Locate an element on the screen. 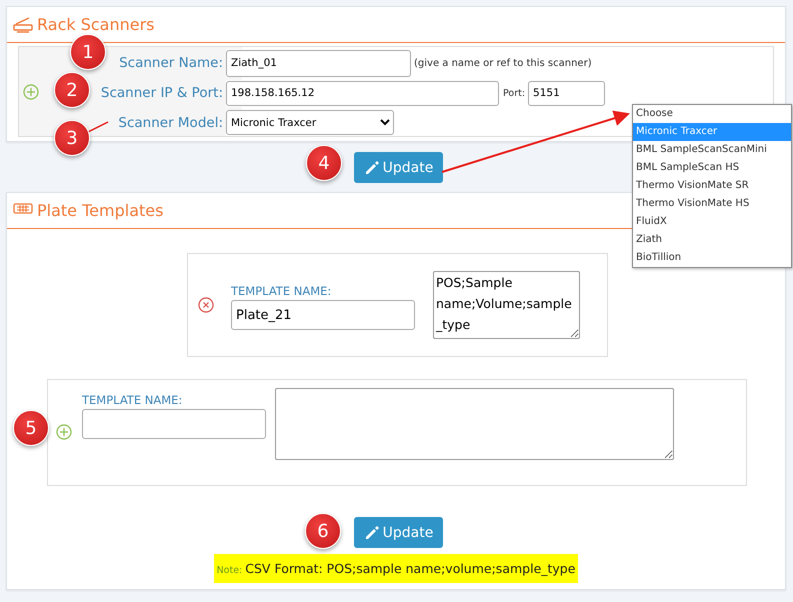  dropdown-option: Ziath is located at coordinates (712, 240).